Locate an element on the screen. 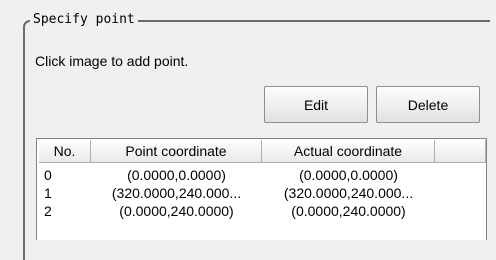  column-header-point-coordinate: Point coordinate is located at coordinates (176, 151).